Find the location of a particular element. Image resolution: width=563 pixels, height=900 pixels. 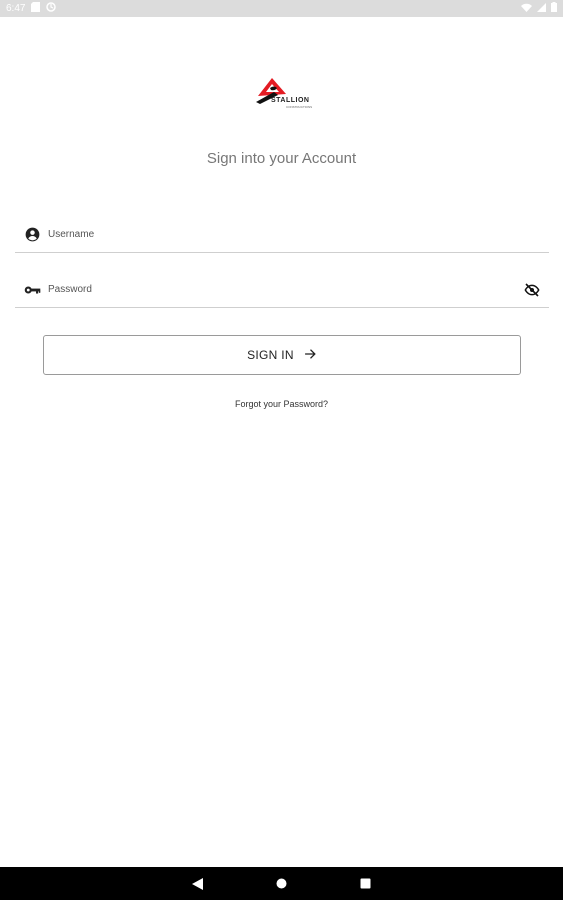

recents-icon is located at coordinates (366, 884).